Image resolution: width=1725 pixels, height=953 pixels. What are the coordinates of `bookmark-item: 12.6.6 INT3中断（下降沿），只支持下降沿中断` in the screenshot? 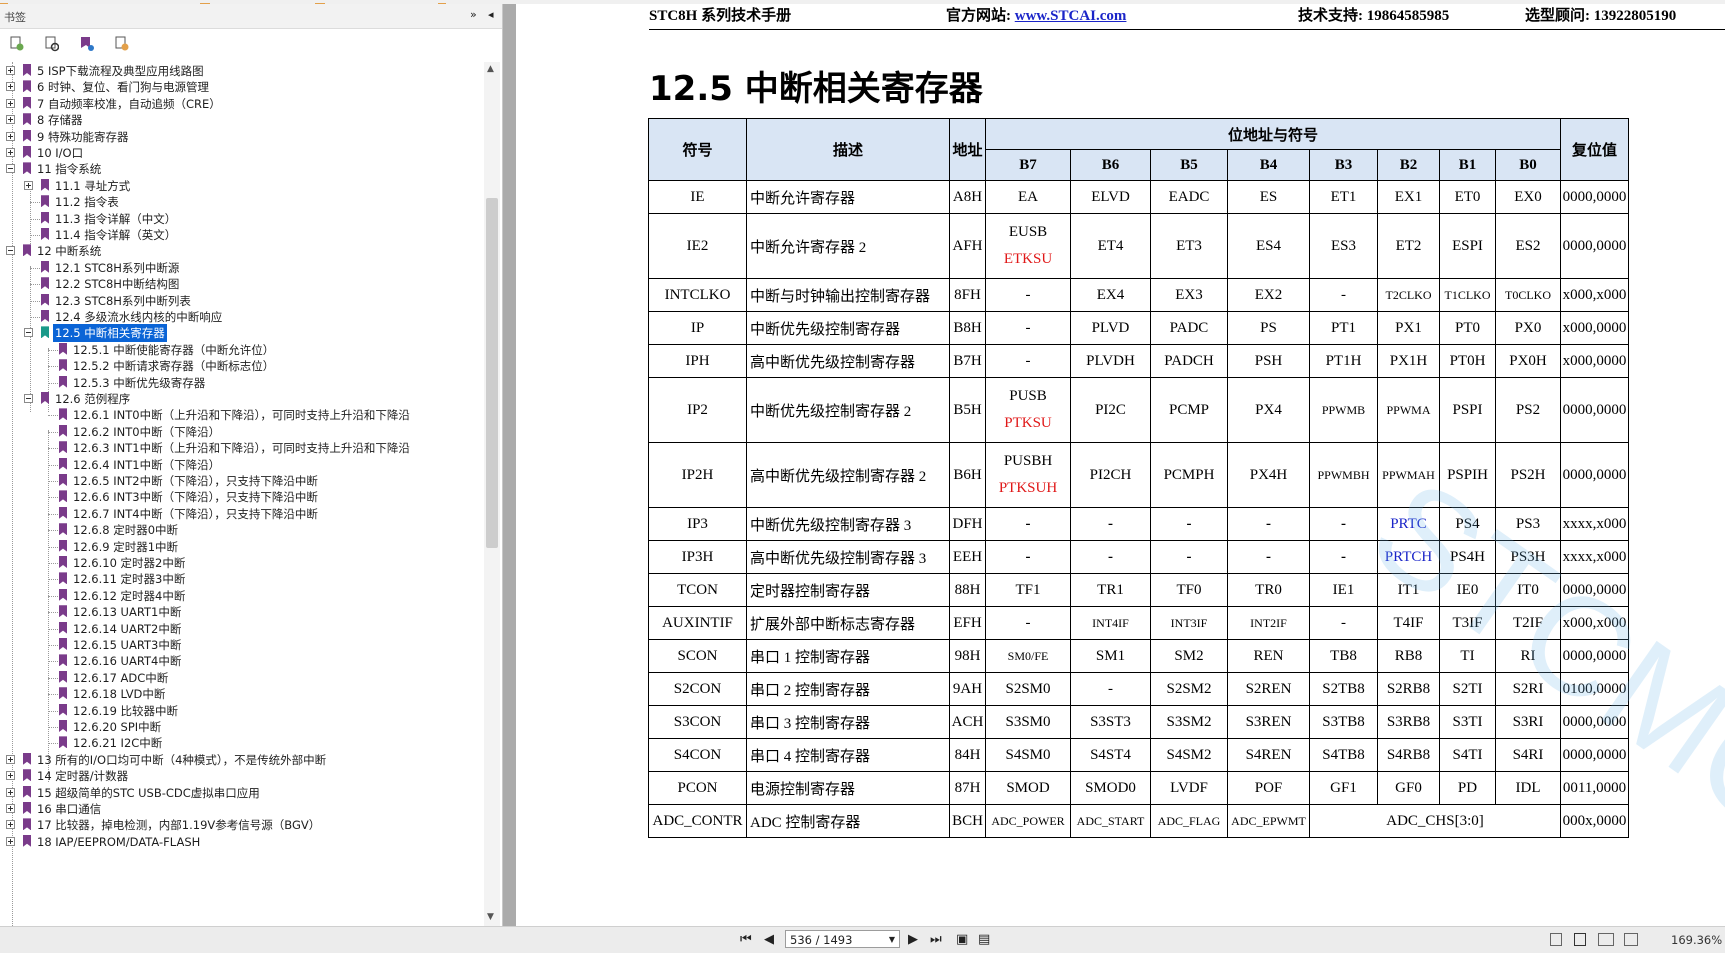 It's located at (241, 497).